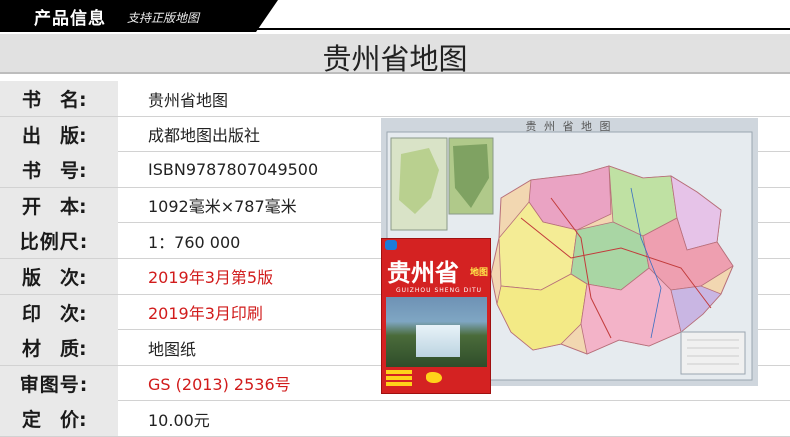  Describe the element at coordinates (391, 245) in the screenshot. I see `cover-badge-icon` at that location.